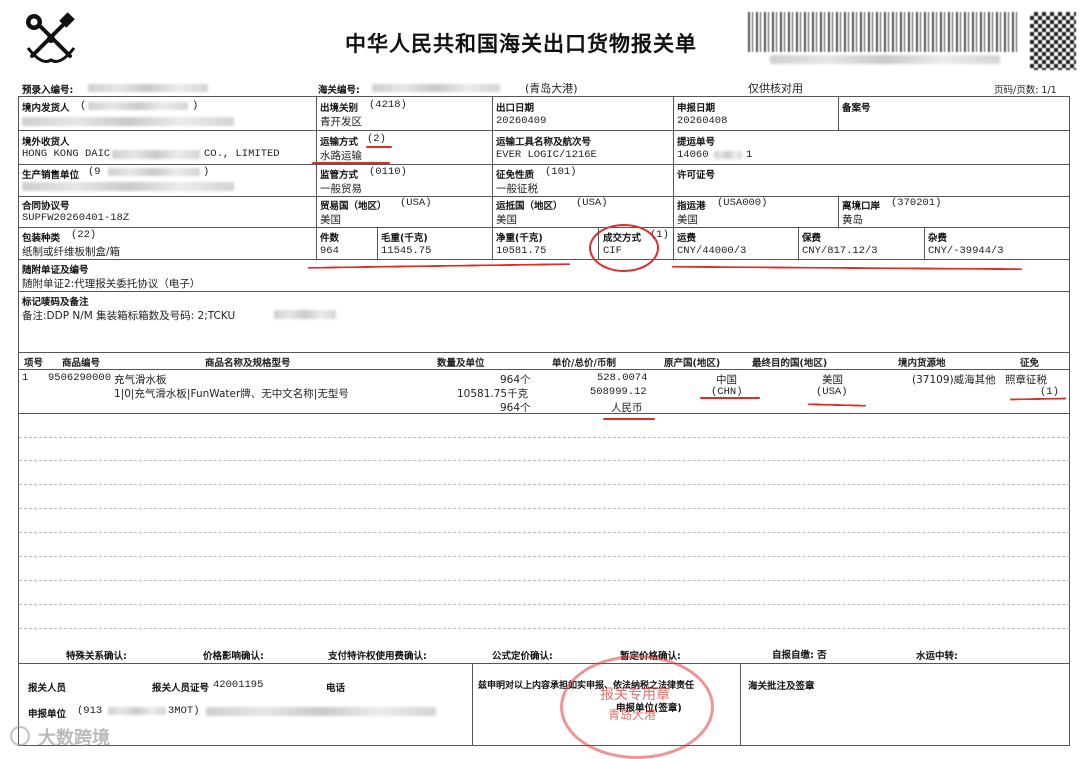 The image size is (1080, 759). Describe the element at coordinates (238, 685) in the screenshot. I see `declarer-cert-no: 42001195` at that location.